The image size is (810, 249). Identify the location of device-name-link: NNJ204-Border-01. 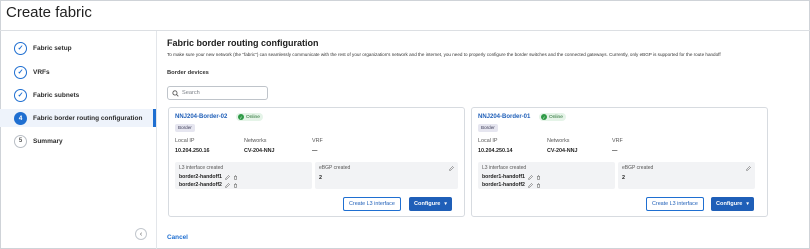
(504, 117).